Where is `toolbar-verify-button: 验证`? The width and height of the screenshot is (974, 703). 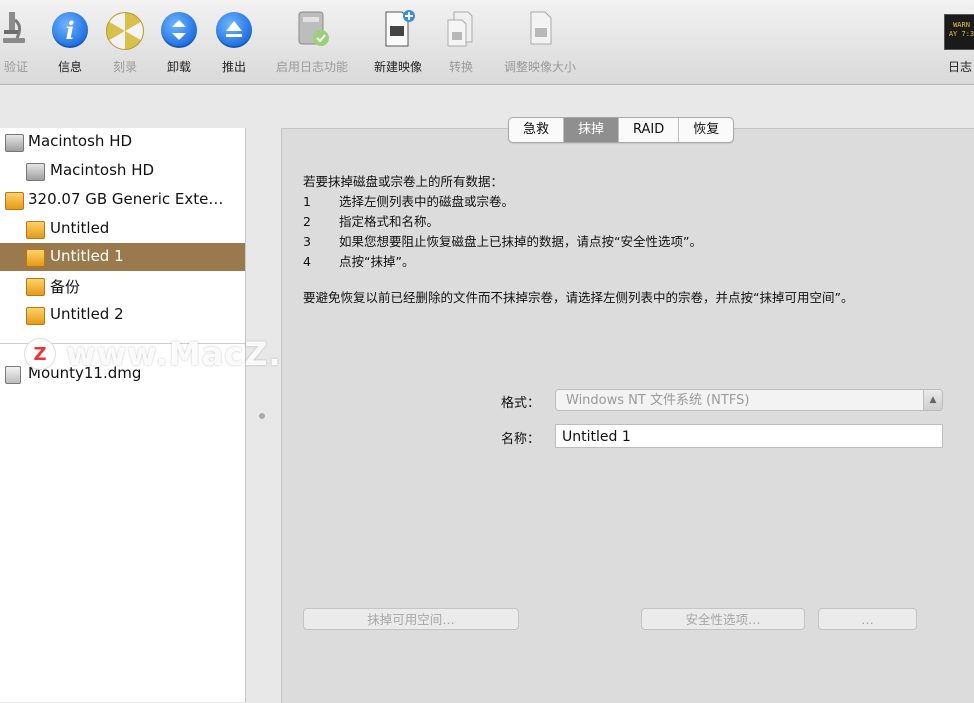 toolbar-verify-button: 验证 is located at coordinates (16, 42).